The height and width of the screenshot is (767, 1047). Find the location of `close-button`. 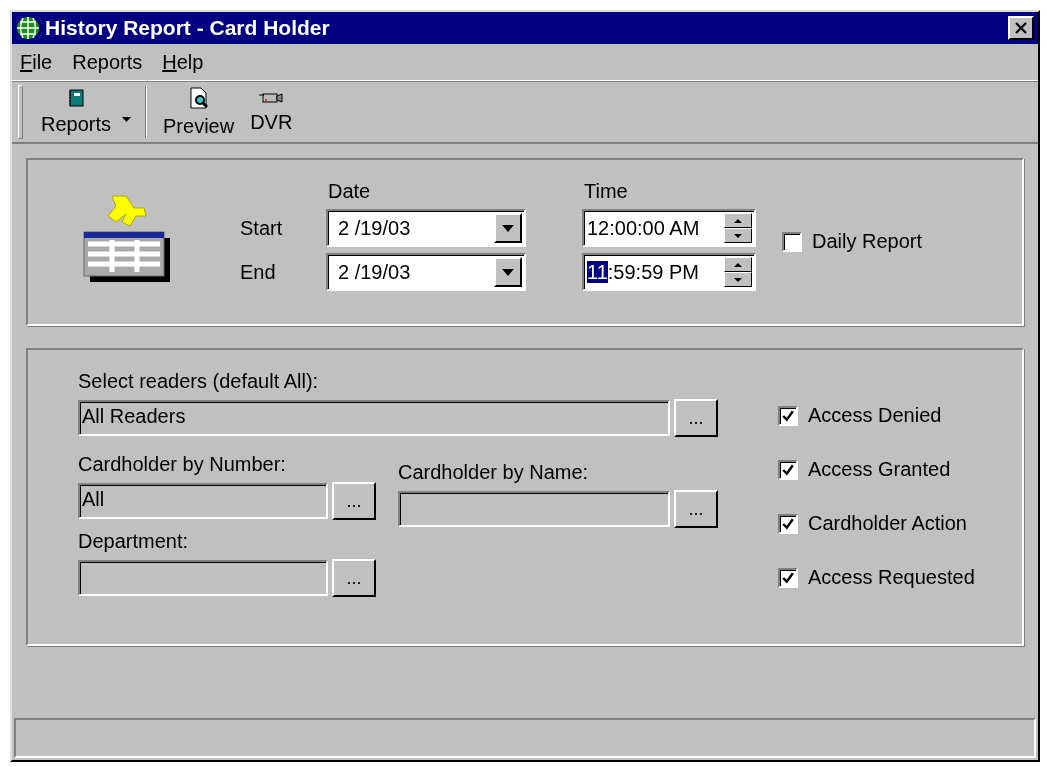

close-button is located at coordinates (1021, 28).